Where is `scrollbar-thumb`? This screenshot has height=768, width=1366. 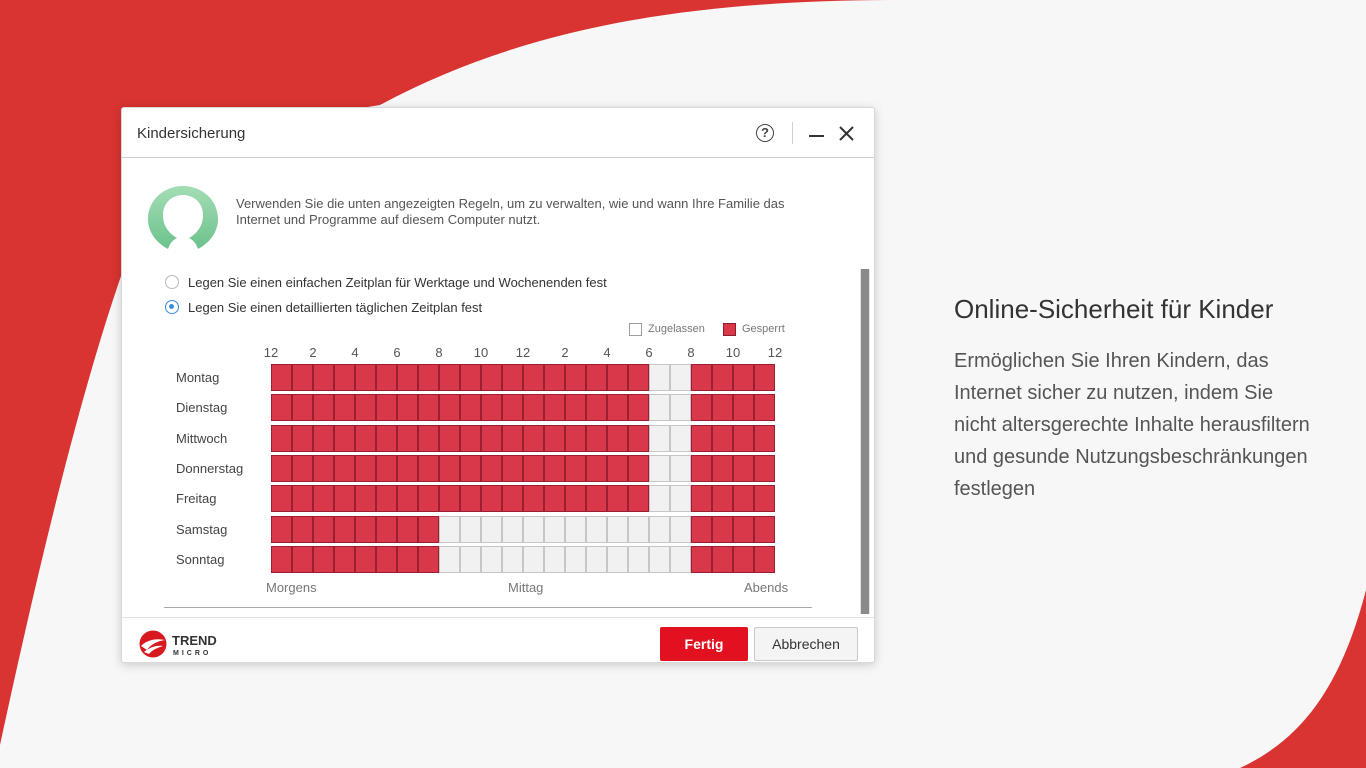 scrollbar-thumb is located at coordinates (865, 441).